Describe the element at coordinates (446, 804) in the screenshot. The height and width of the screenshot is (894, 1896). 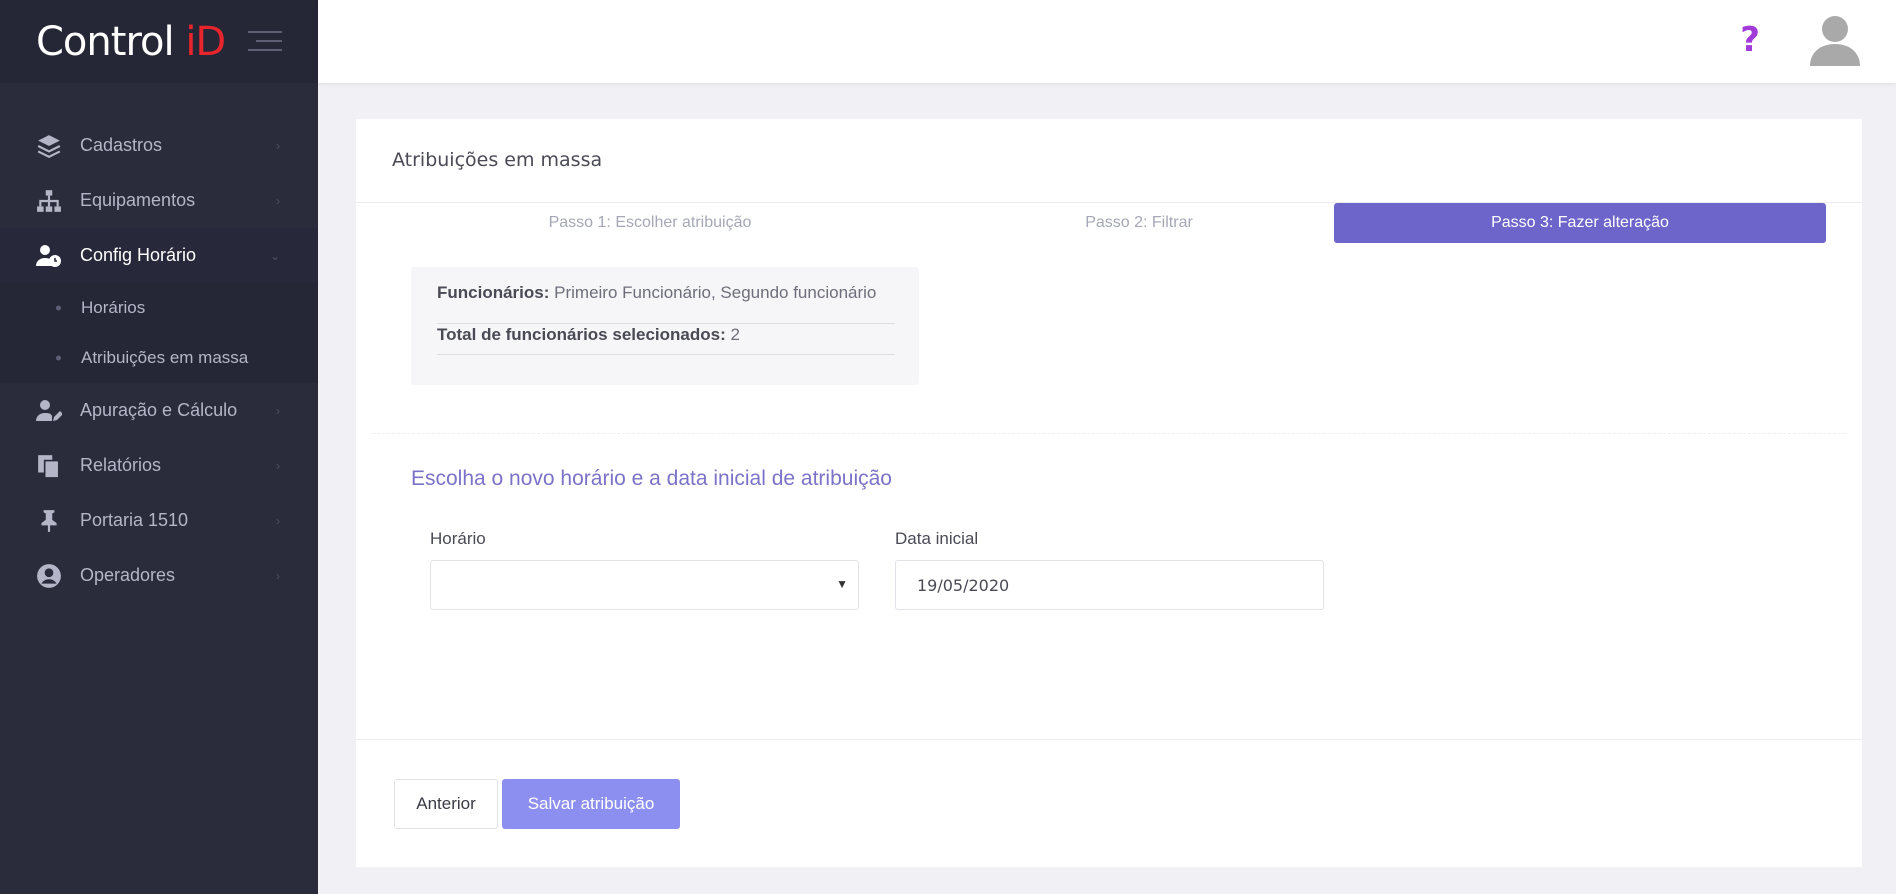
I see `previous-button: Anterior` at that location.